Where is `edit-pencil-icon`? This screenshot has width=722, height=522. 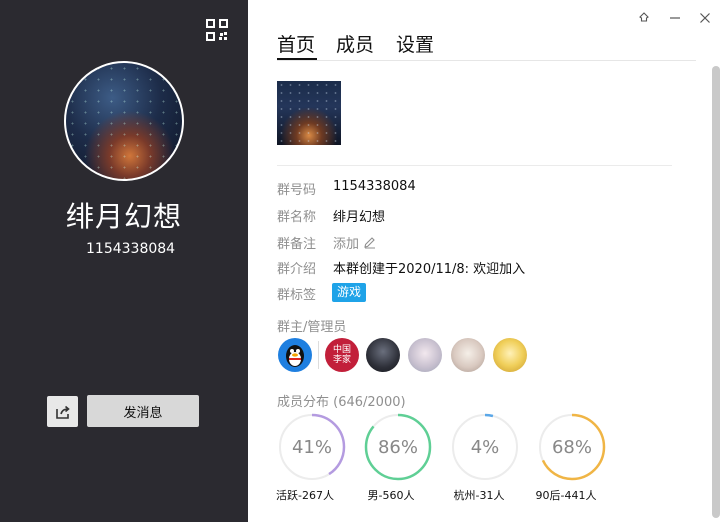
edit-pencil-icon is located at coordinates (370, 243).